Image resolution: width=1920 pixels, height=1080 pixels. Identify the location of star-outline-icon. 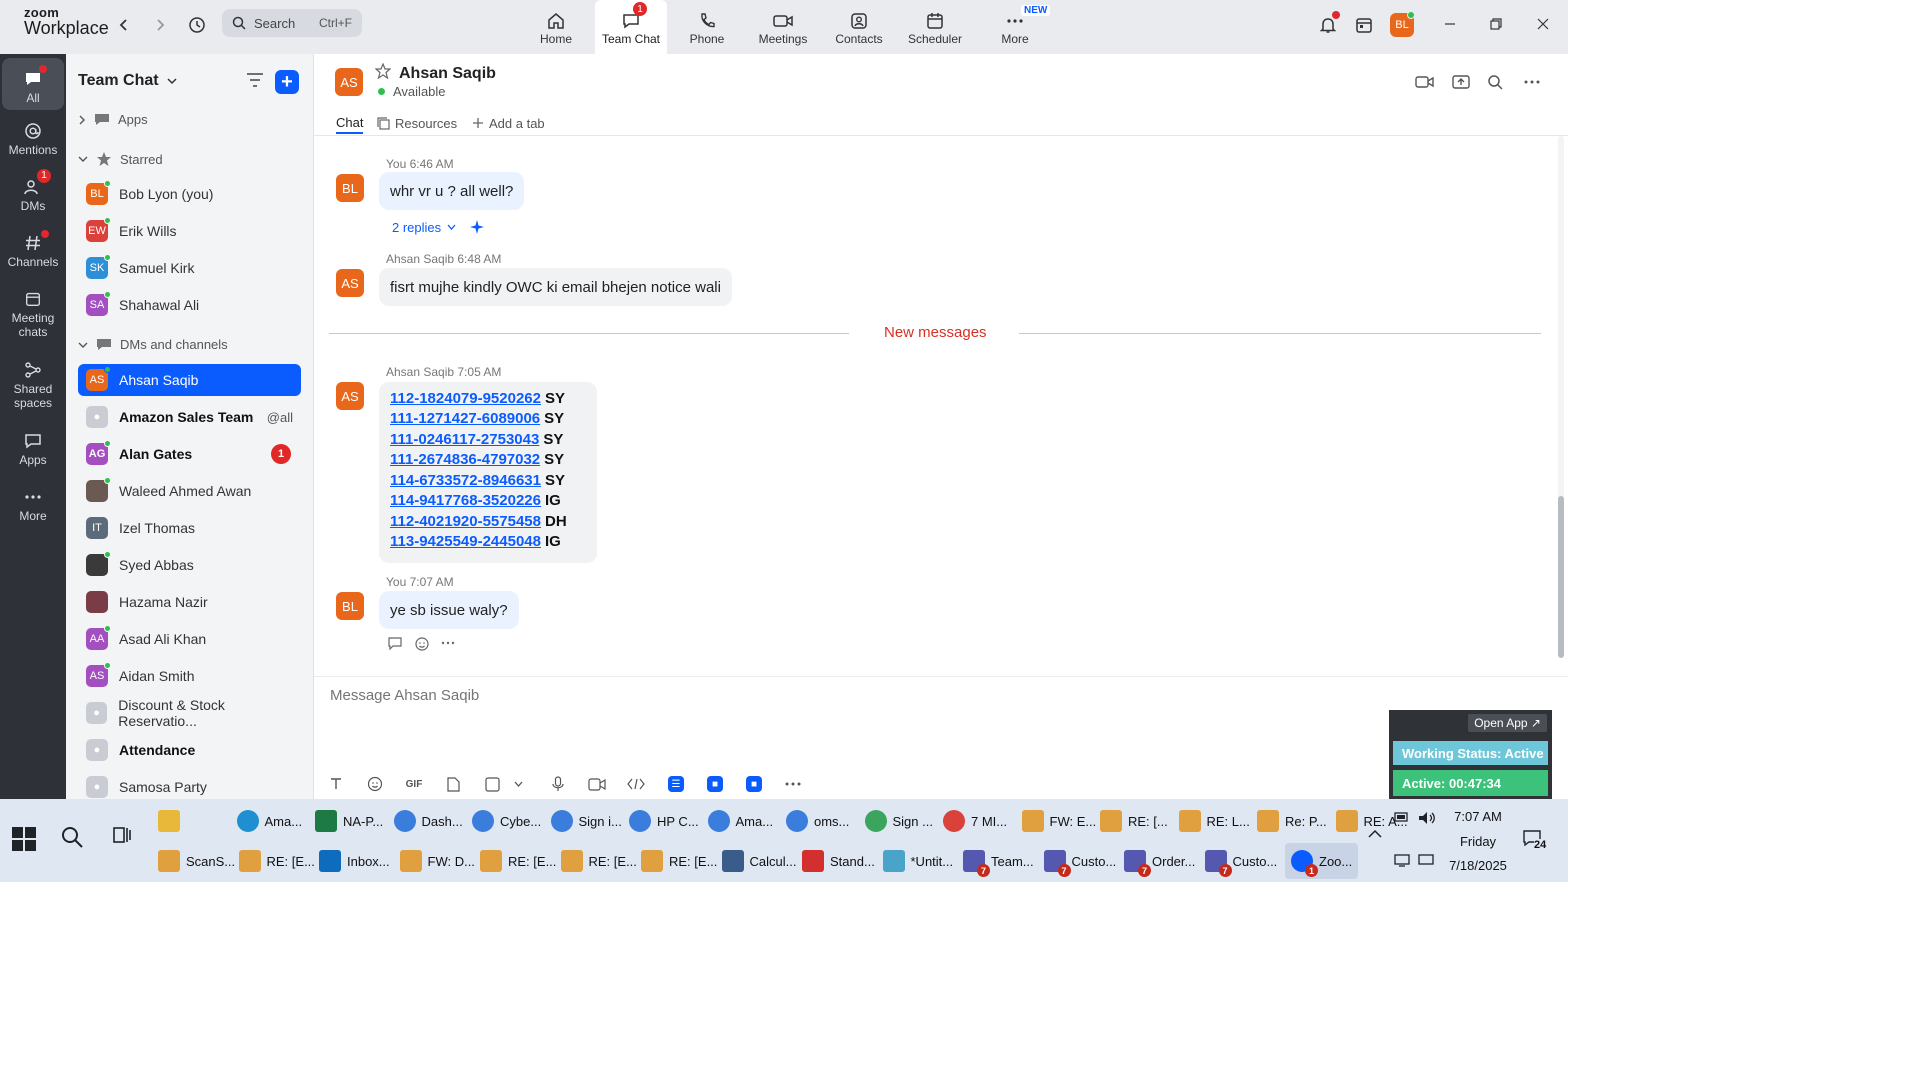
(383, 73).